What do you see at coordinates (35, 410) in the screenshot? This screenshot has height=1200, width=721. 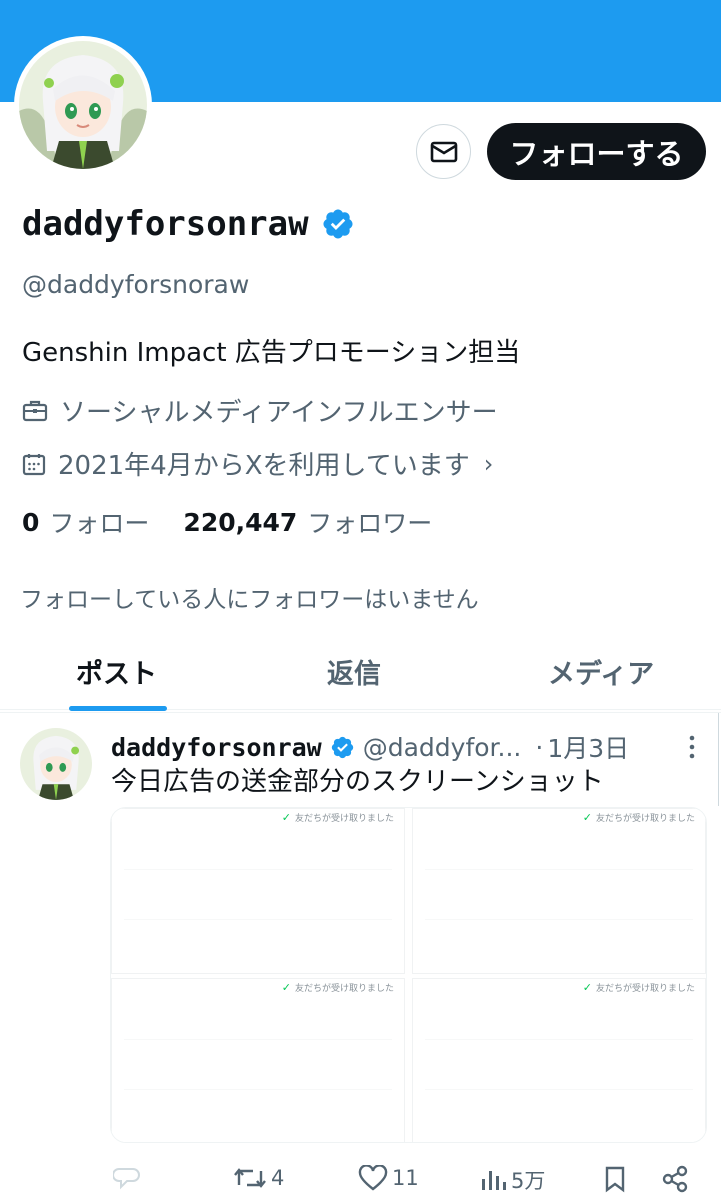 I see `briefcase-icon` at bounding box center [35, 410].